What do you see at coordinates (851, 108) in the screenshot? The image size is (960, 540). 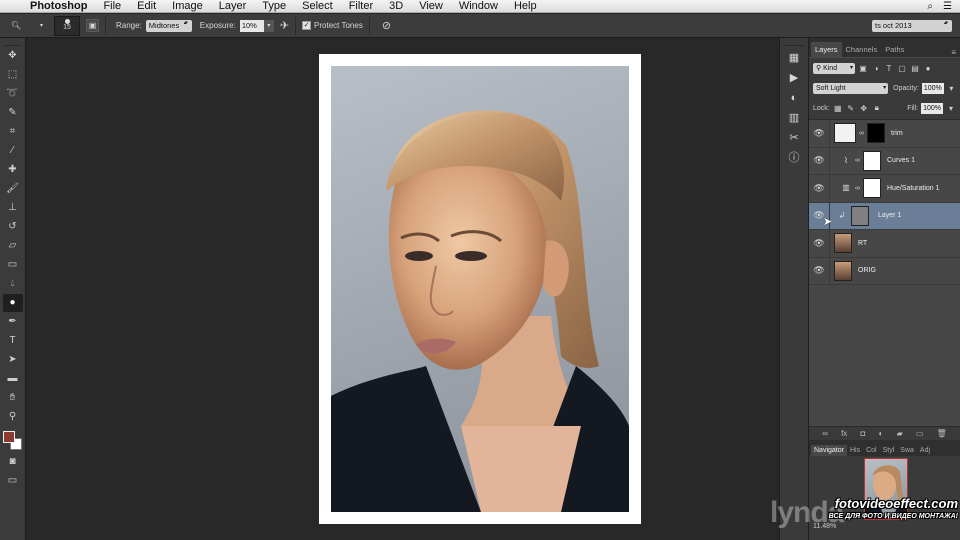 I see `lock-pixels-icon: ✎` at bounding box center [851, 108].